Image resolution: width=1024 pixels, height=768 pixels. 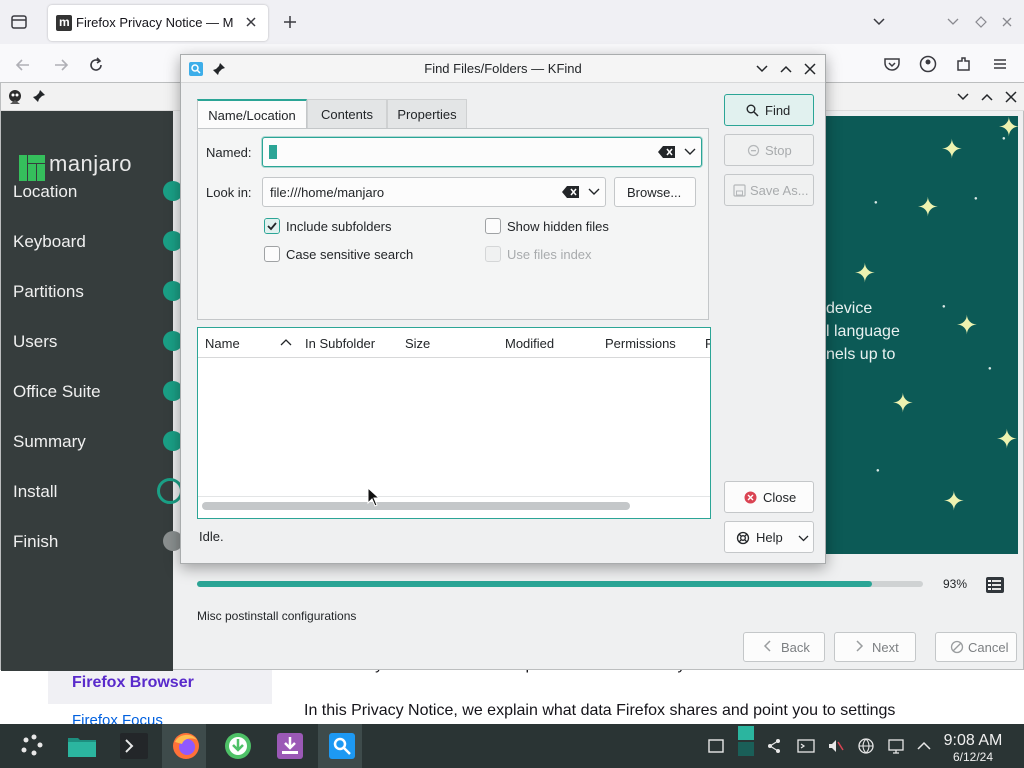 I want to click on show-hidden-label: Show hidden files, so click(x=558, y=226).